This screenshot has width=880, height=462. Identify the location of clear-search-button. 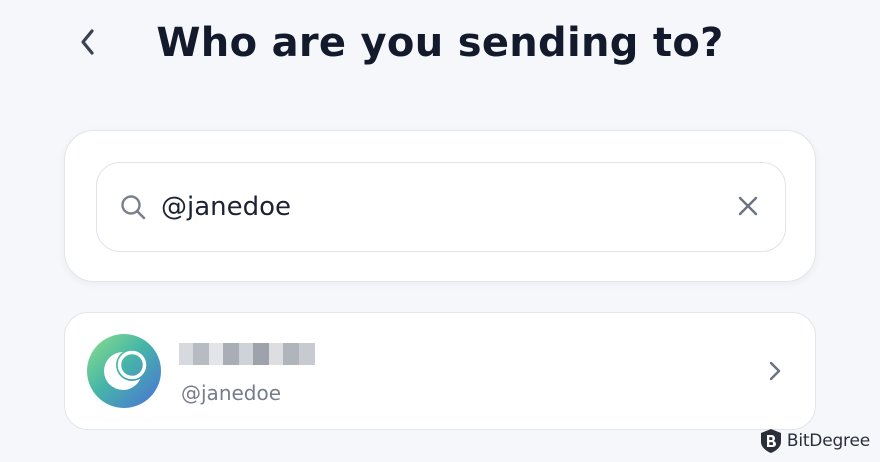
(748, 206).